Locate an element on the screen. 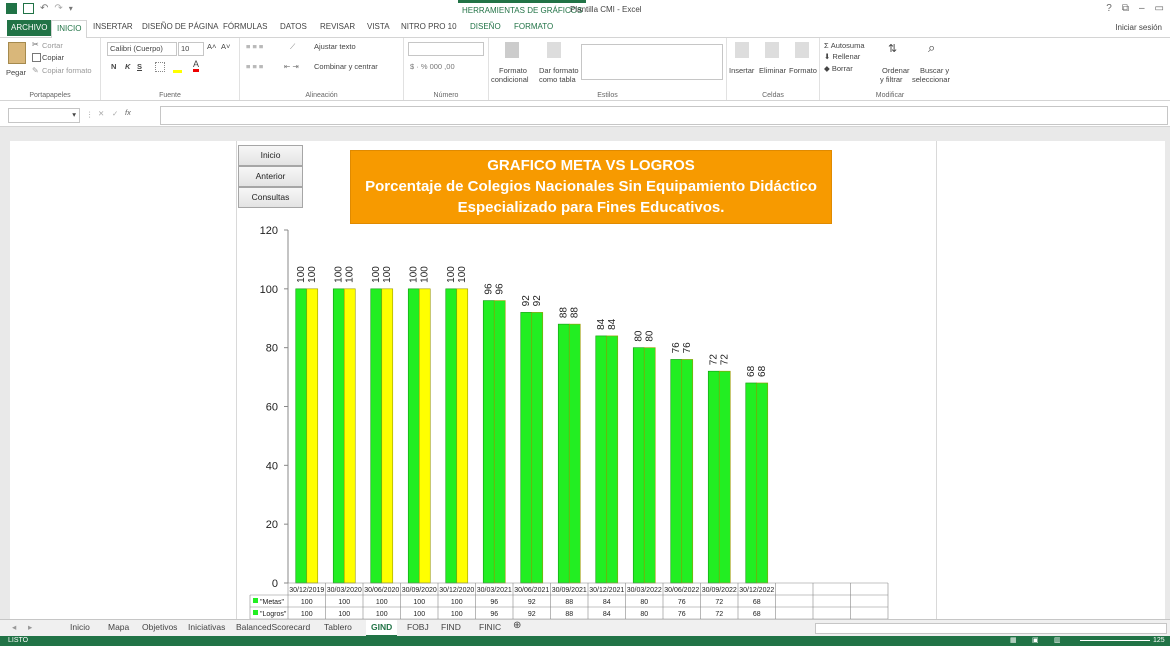  clear-button: ◆ Borrar is located at coordinates (838, 68).